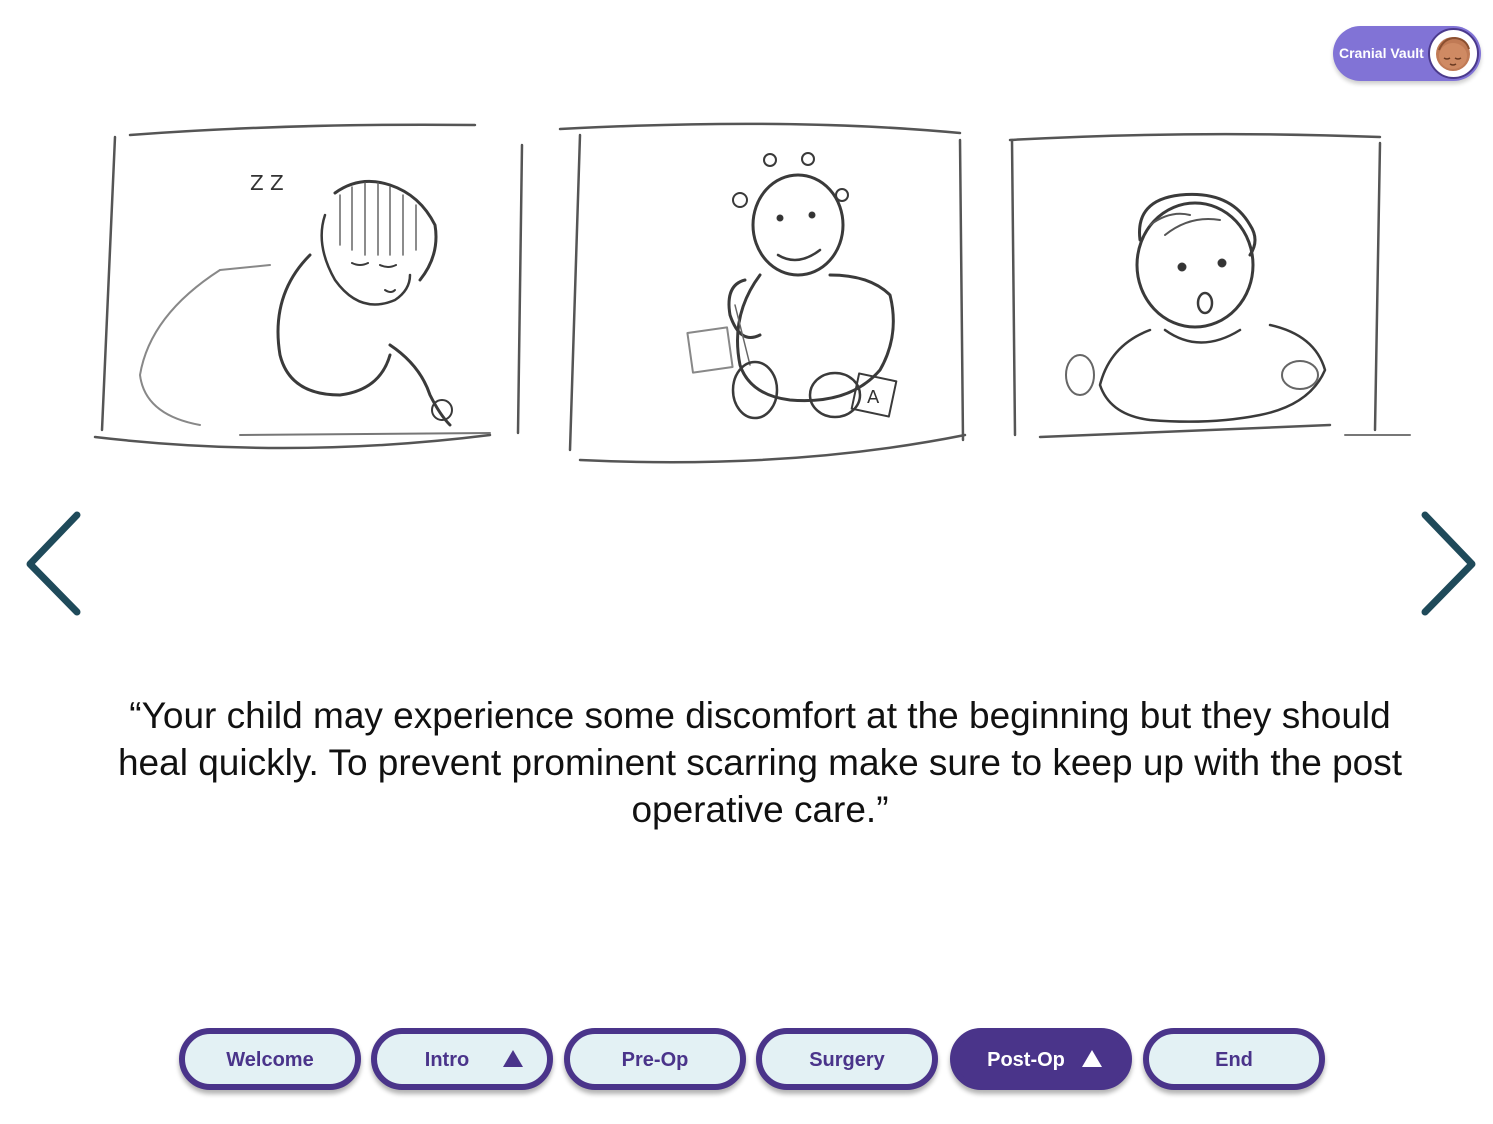 The image size is (1493, 1124). What do you see at coordinates (308, 286) in the screenshot?
I see `sleeping-child-sketch: Z Z` at bounding box center [308, 286].